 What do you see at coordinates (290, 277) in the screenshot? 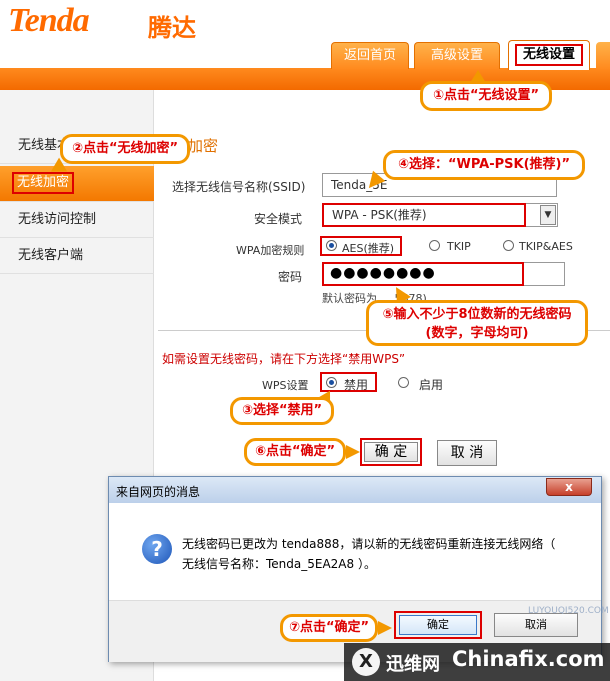
I see `password-label: 密码` at bounding box center [290, 277].